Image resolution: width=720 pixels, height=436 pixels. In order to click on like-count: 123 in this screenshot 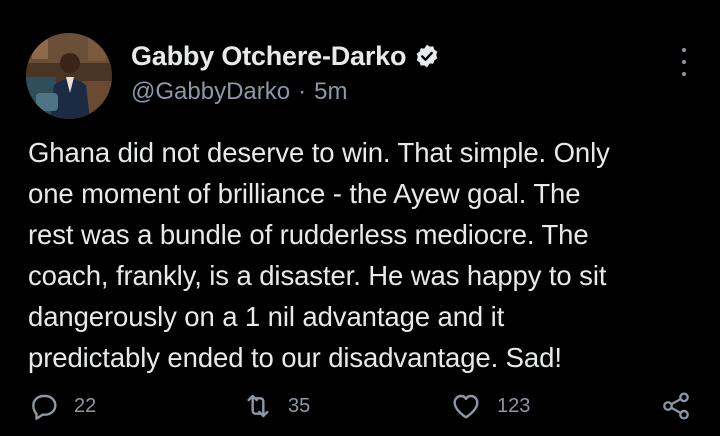, I will do `click(514, 405)`.